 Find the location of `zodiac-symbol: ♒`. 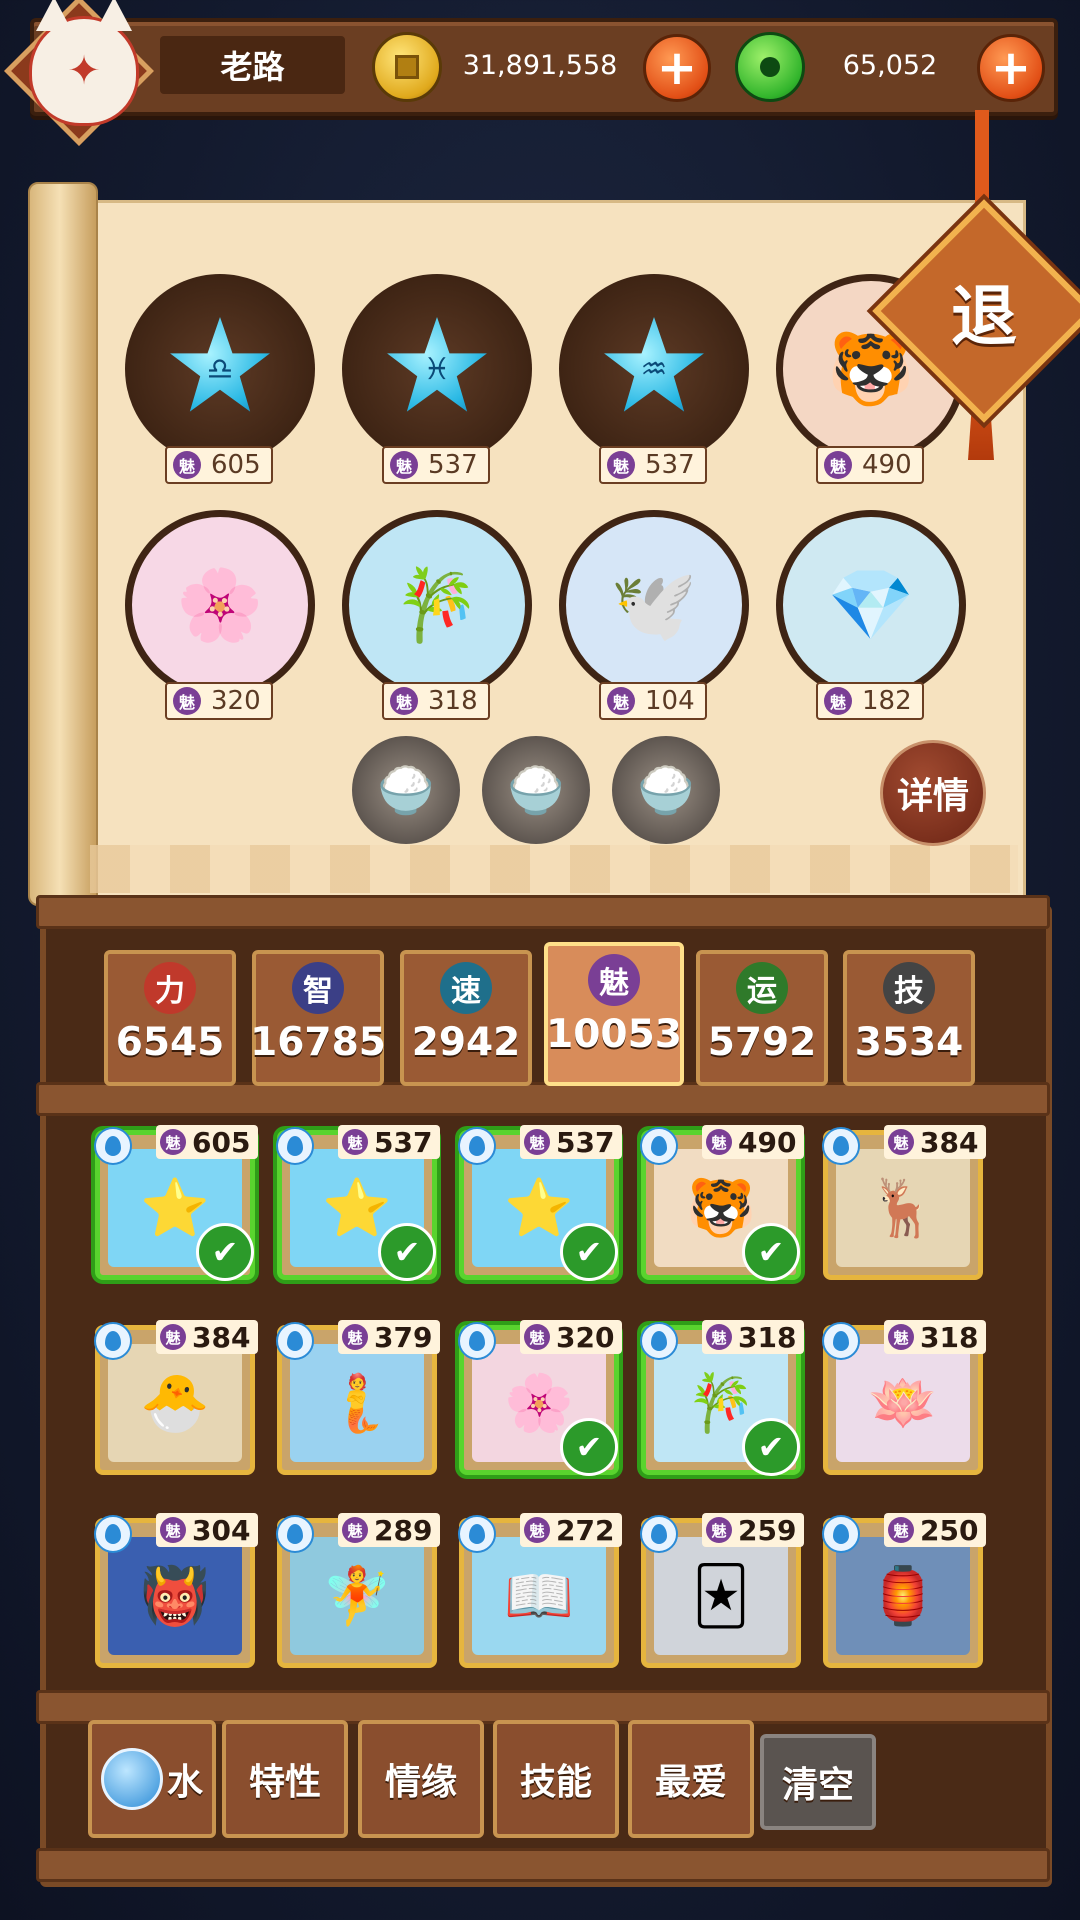

zodiac-symbol: ♒ is located at coordinates (654, 369).